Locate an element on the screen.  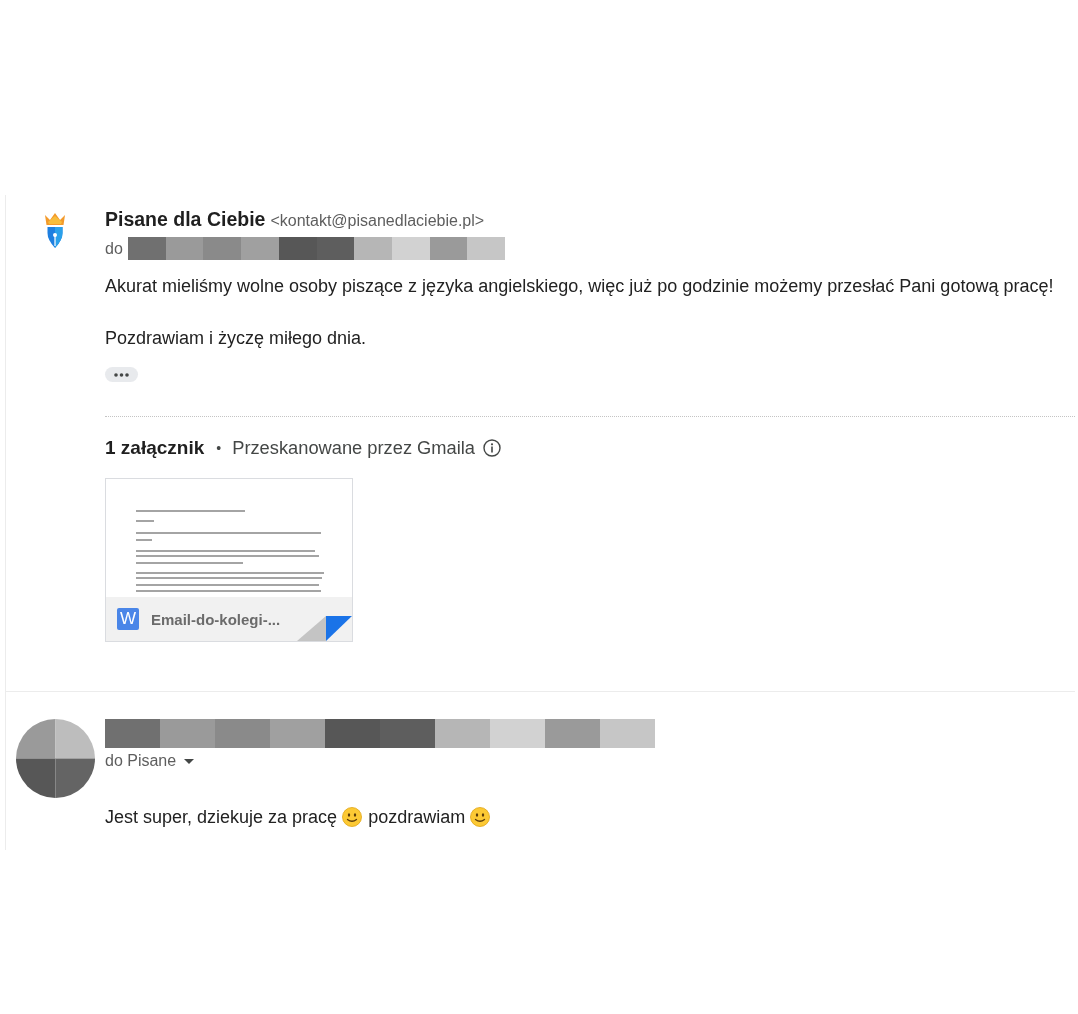
message-text: Jest super, dziekuje za pracę is located at coordinates (221, 817).